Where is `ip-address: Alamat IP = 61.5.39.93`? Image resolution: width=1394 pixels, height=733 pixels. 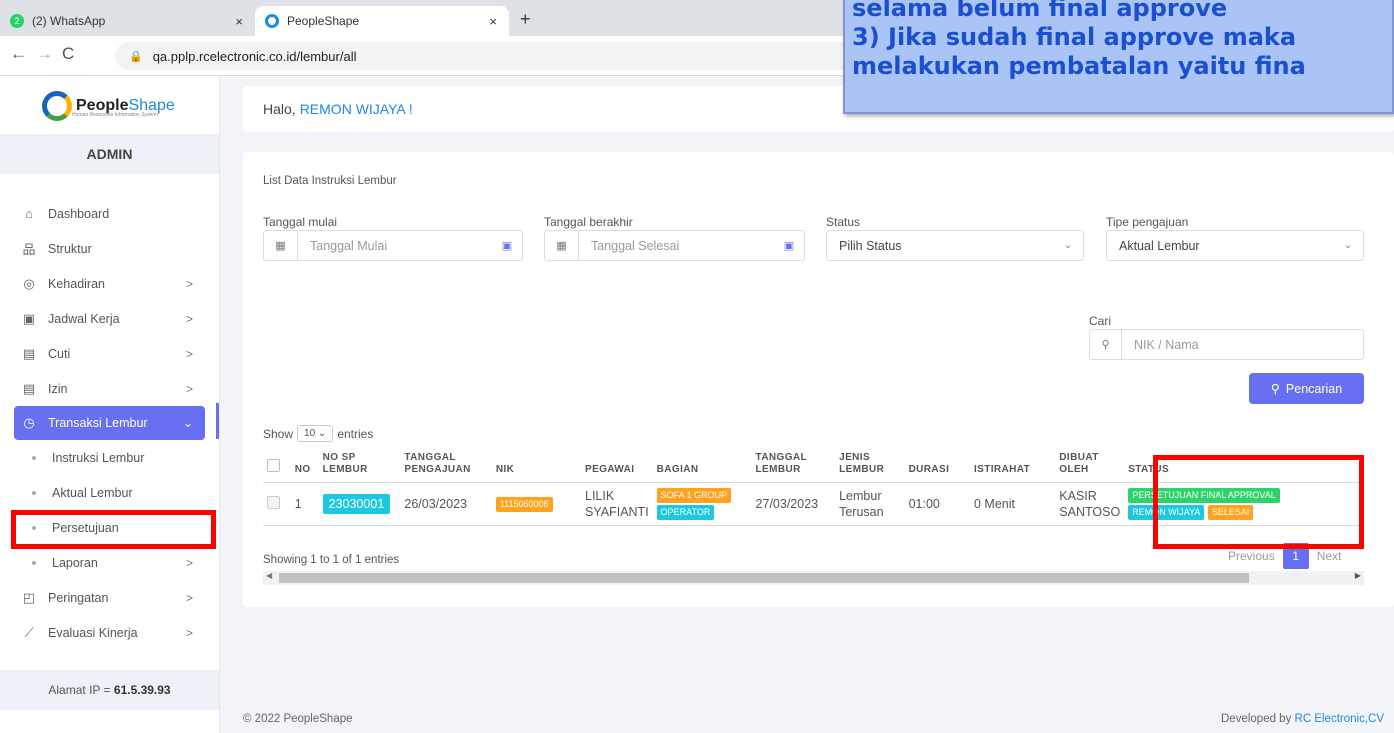
ip-address: Alamat IP = 61.5.39.93 is located at coordinates (109, 690).